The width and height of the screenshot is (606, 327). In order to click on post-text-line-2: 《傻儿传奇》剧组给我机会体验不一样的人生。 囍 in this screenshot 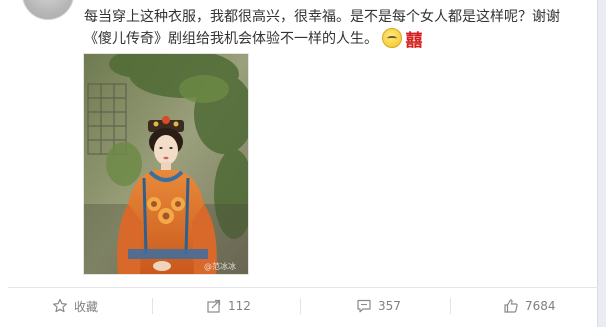, I will do `click(324, 39)`.